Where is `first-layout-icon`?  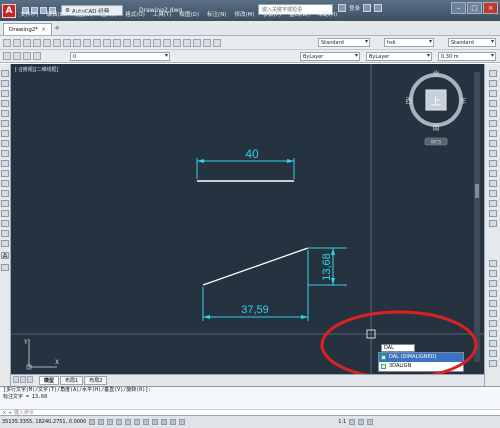
first-layout-icon is located at coordinates (16, 379).